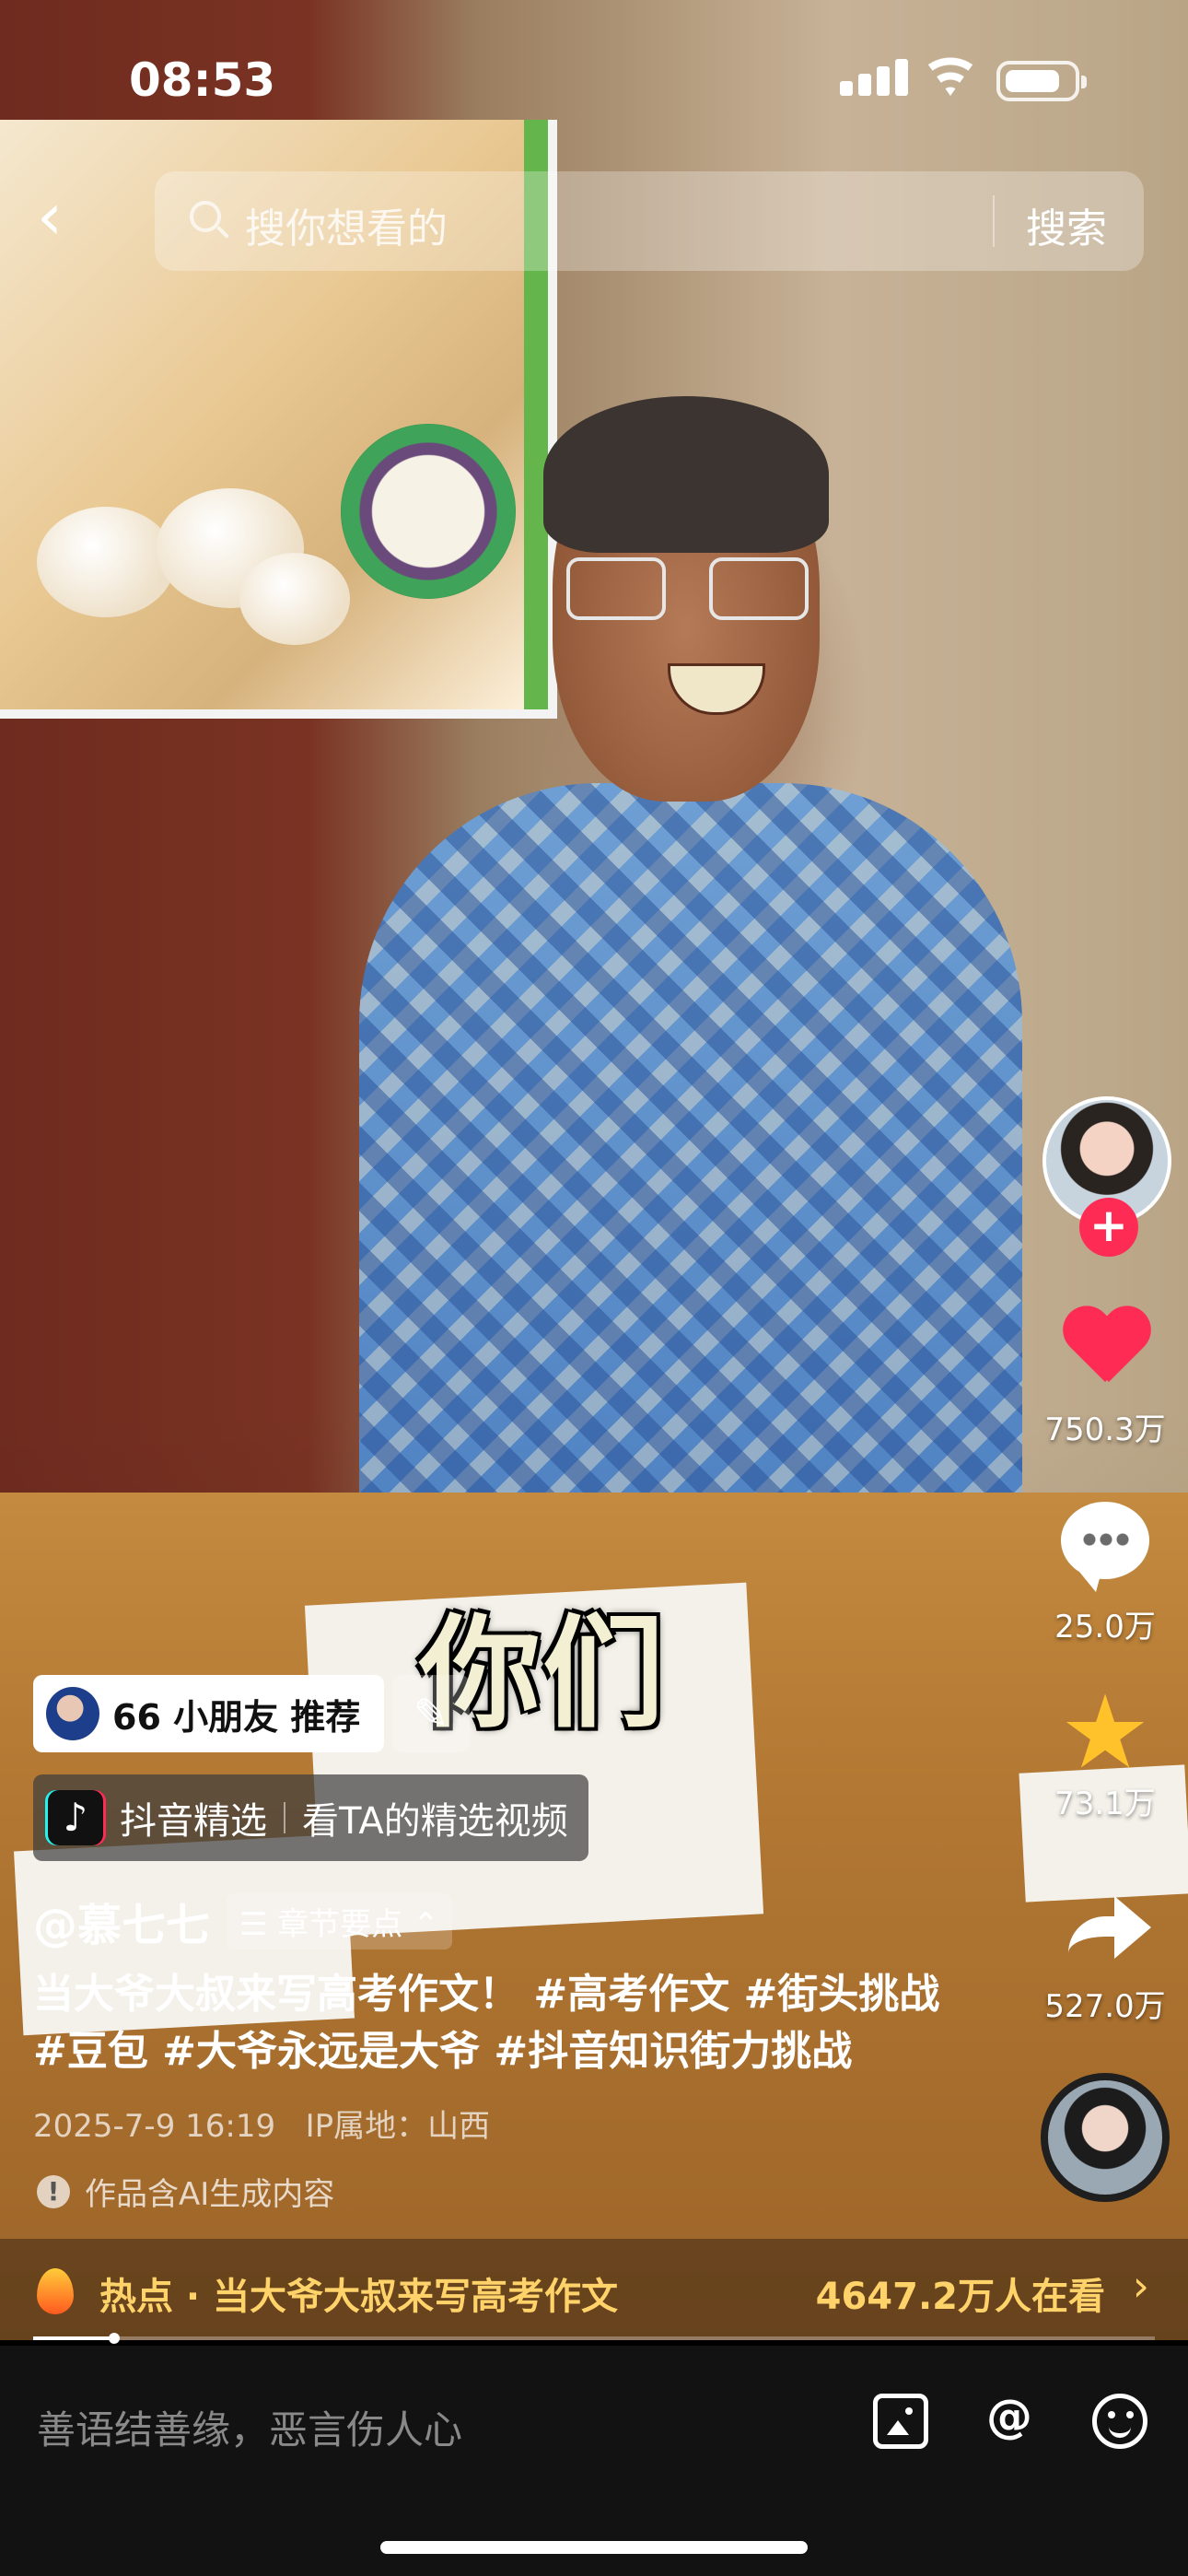 This screenshot has width=1188, height=2576. I want to click on hot-topic-bar: 热点 · 当大爷大叔来写高考作文 4647.2万人在看 ›, so click(594, 2289).